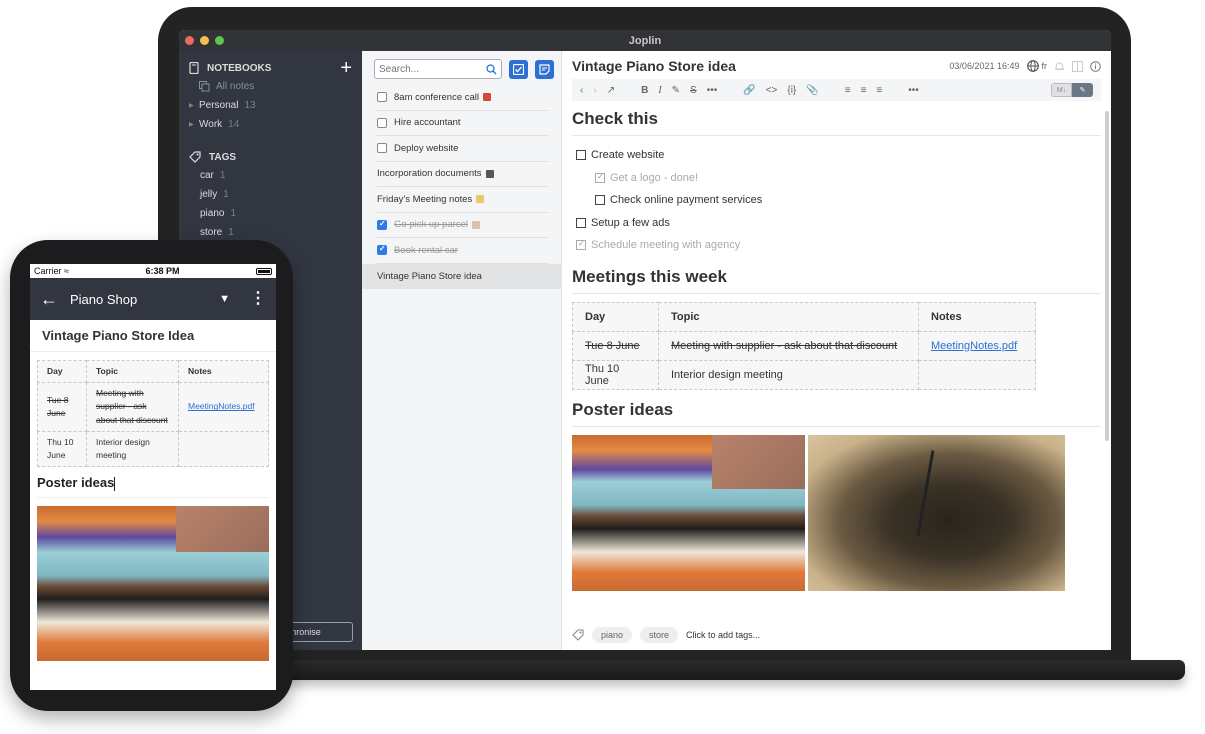  What do you see at coordinates (491, 69) in the screenshot?
I see `search-icon` at bounding box center [491, 69].